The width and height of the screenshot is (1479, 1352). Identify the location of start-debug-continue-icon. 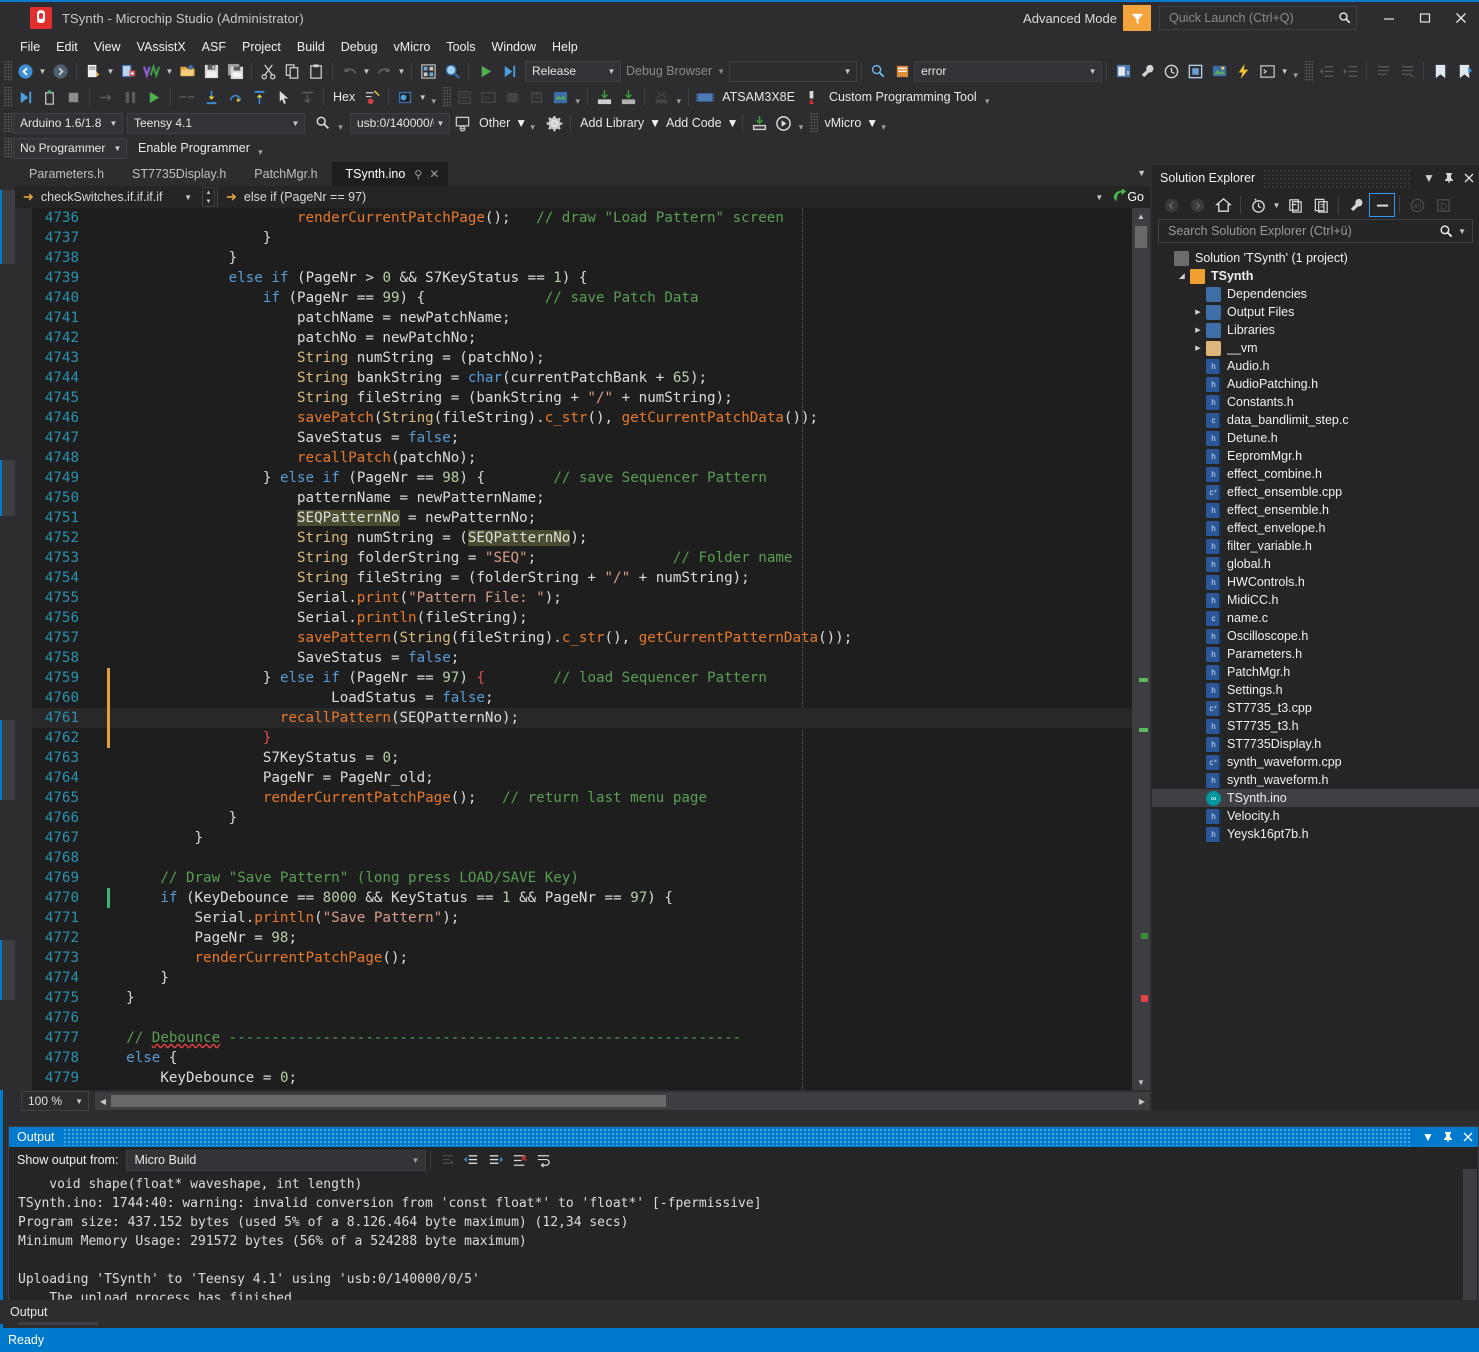
(25, 97).